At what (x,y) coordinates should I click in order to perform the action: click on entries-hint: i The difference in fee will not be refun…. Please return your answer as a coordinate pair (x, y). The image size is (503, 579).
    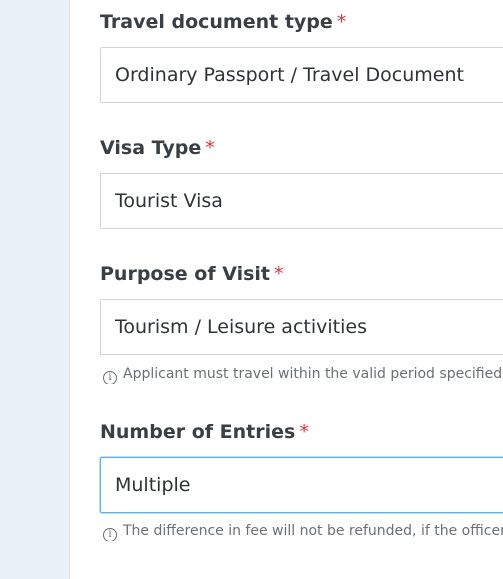
    Looking at the image, I should click on (301, 531).